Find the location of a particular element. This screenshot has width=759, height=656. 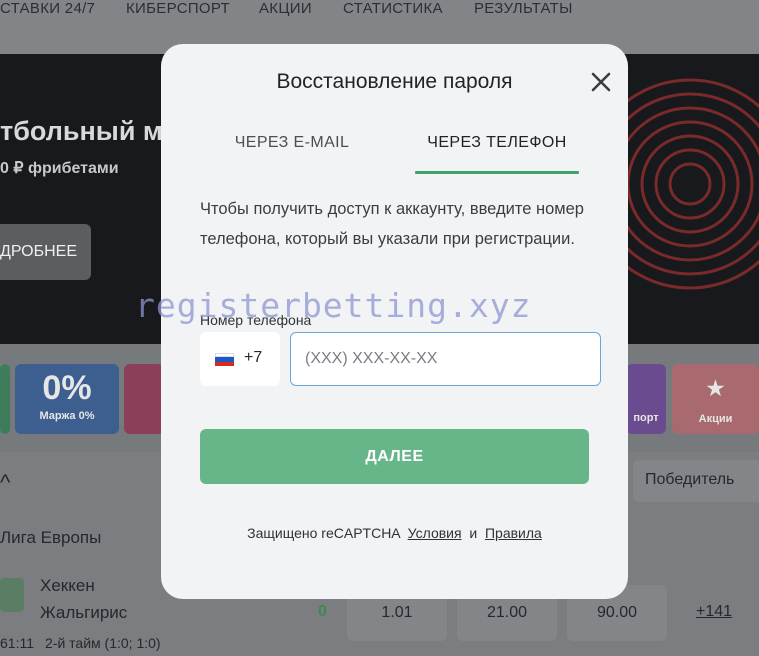

nav-item-esports: КИБЕРСПОРТ is located at coordinates (178, 8).